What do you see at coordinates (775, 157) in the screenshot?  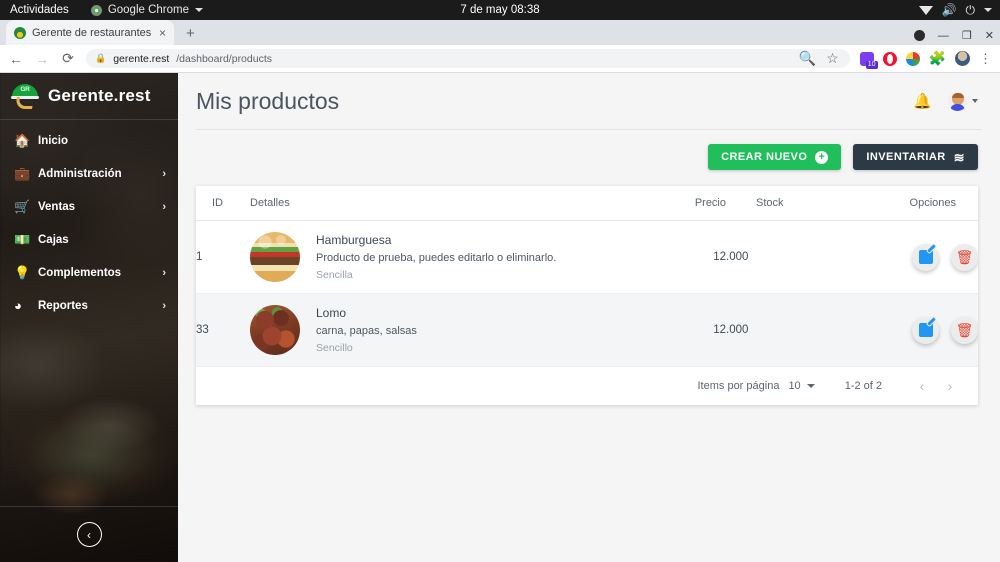 I see `create-new-button: CREAR NUEVO +` at bounding box center [775, 157].